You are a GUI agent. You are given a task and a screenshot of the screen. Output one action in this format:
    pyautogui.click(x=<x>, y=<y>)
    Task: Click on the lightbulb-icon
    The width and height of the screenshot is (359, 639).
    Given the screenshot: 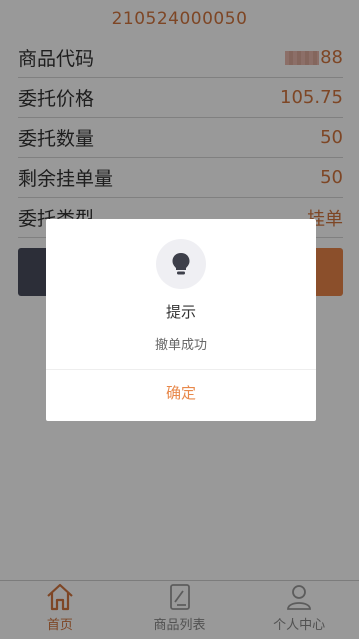 What is the action you would take?
    pyautogui.click(x=181, y=264)
    